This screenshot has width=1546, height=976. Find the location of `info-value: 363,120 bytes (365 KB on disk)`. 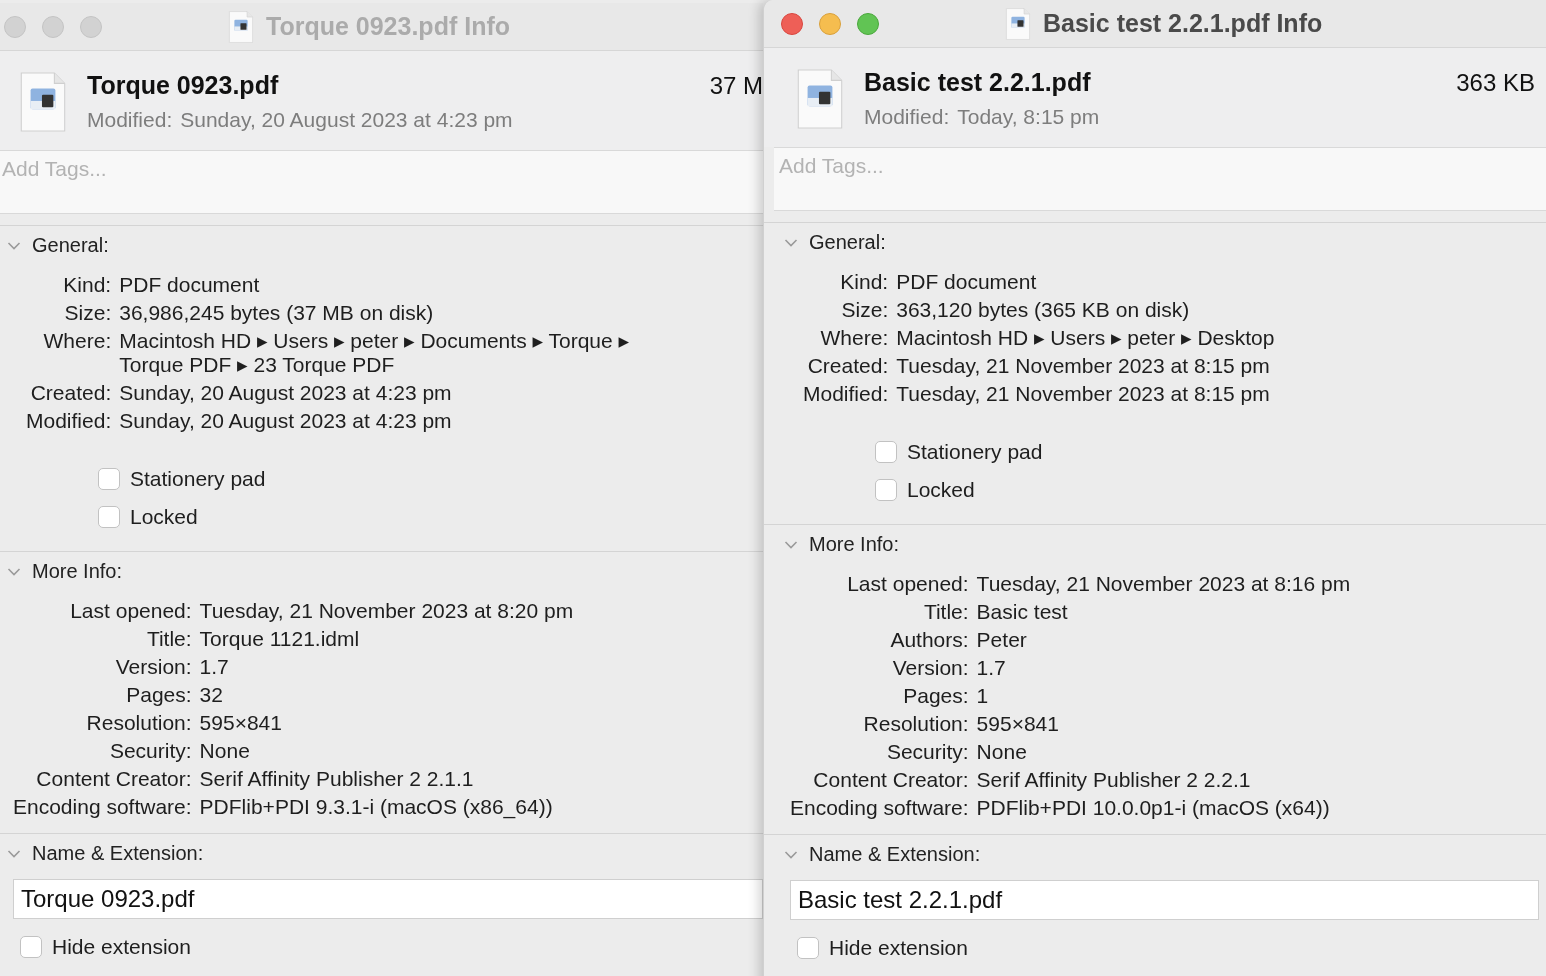

info-value: 363,120 bytes (365 KB on disk) is located at coordinates (1043, 310).